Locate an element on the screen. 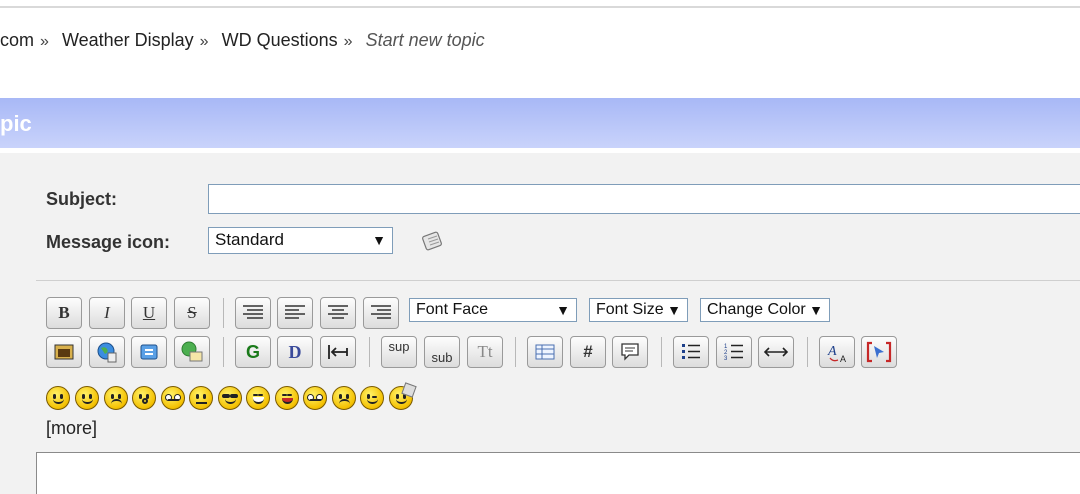 This screenshot has height=494, width=1080. insert-ftp-button is located at coordinates (149, 352).